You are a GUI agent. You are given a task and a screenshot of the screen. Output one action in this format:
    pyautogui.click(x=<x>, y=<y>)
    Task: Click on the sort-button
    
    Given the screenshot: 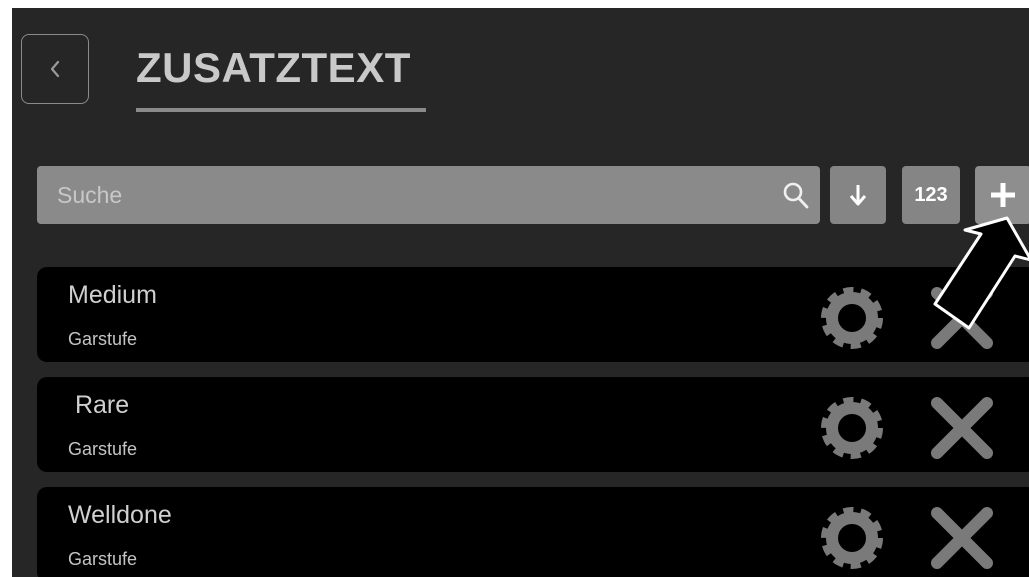 What is the action you would take?
    pyautogui.click(x=858, y=195)
    